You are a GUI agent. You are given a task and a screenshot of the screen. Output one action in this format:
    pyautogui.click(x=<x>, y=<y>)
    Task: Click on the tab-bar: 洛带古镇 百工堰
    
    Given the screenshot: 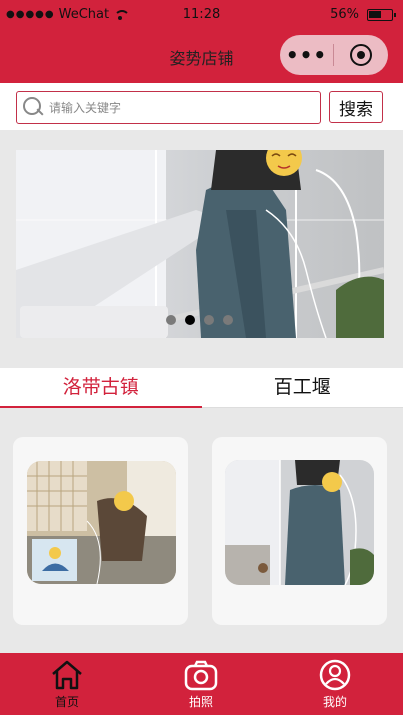 What is the action you would take?
    pyautogui.click(x=201, y=388)
    